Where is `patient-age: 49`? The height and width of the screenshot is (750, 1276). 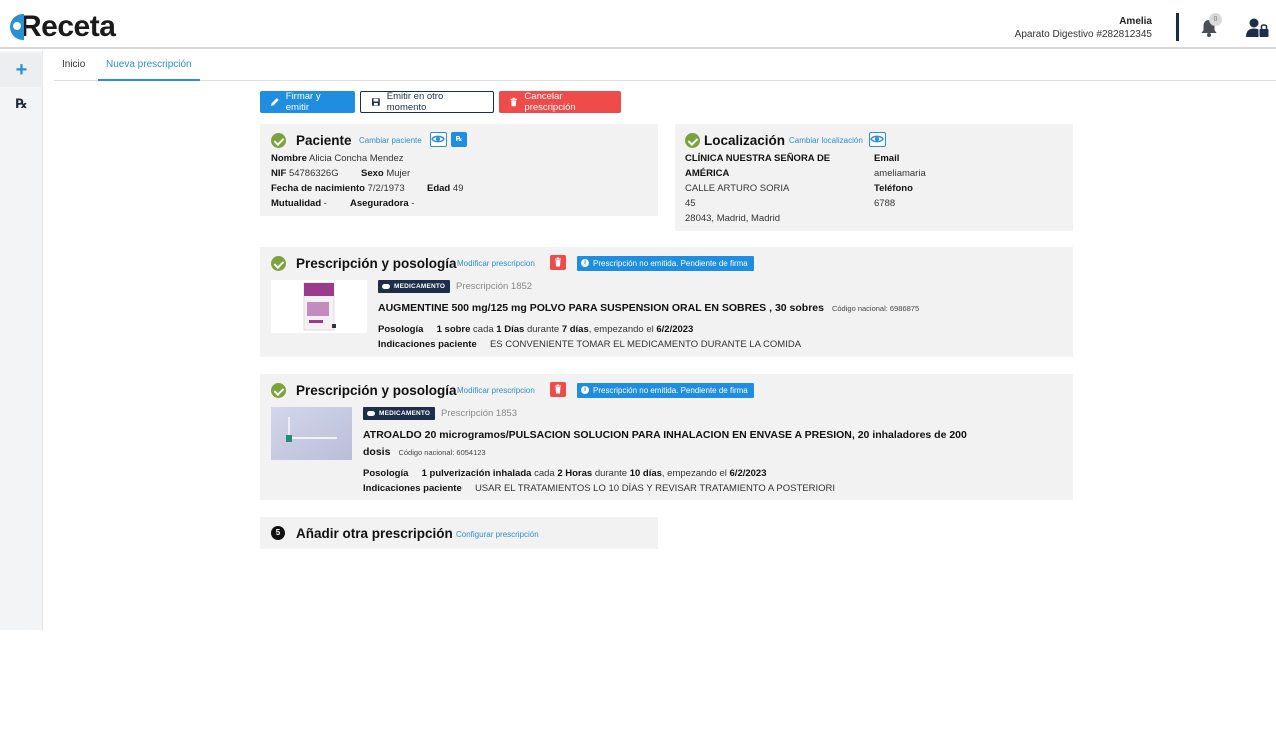
patient-age: 49 is located at coordinates (458, 188).